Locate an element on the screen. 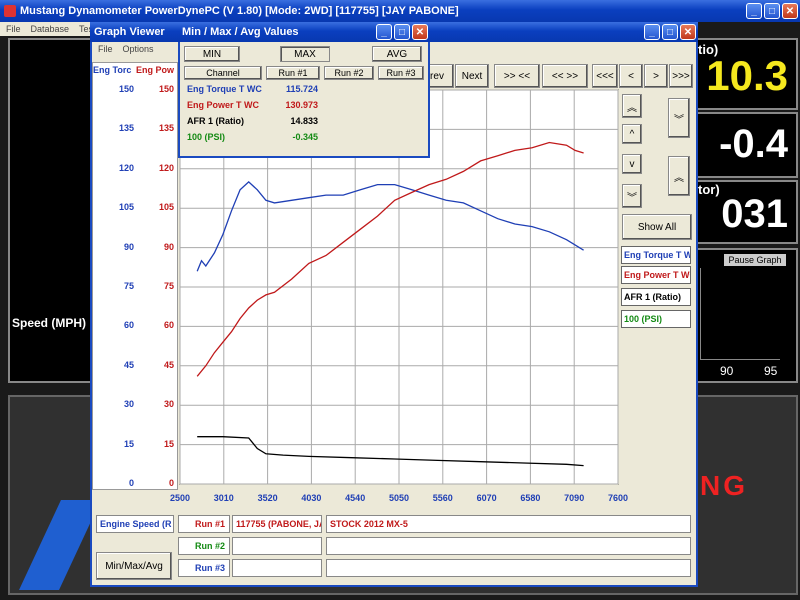 The width and height of the screenshot is (800, 600). right-gauge-top-value: 10.3 is located at coordinates (747, 75).